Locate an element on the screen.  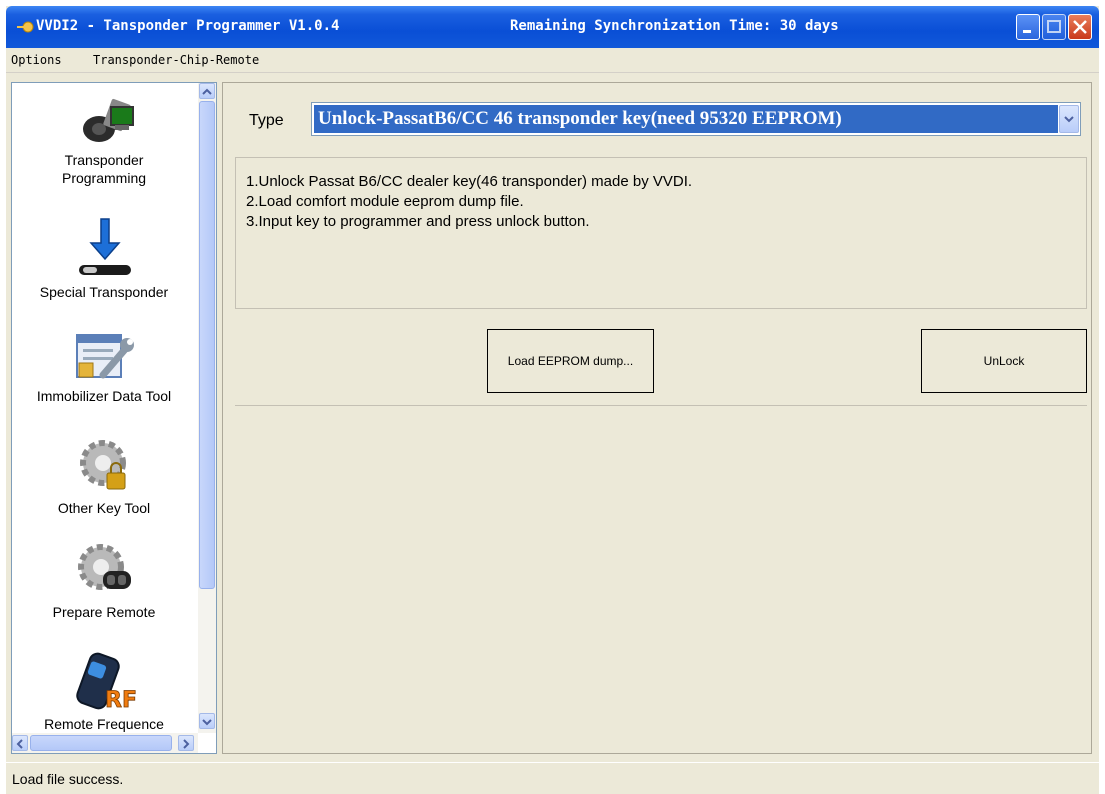
sidebar-item-label: Programming is located at coordinates (104, 178).